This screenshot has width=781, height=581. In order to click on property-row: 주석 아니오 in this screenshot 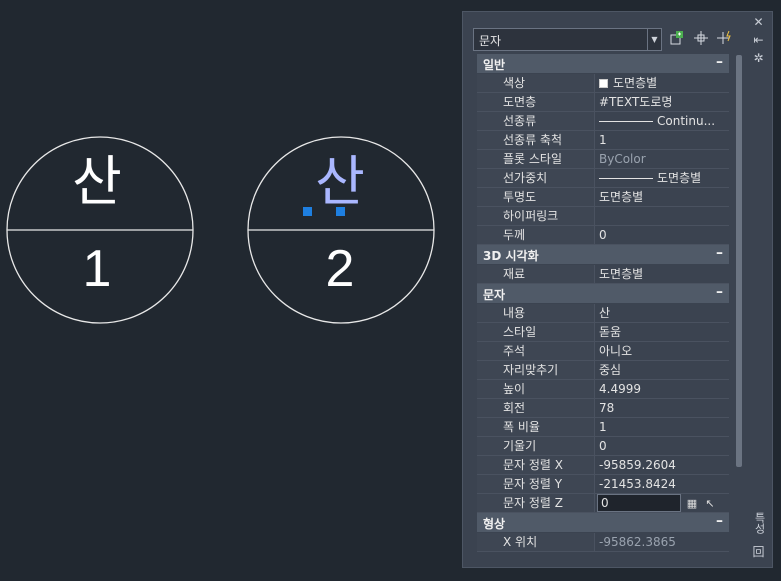, I will do `click(603, 351)`.